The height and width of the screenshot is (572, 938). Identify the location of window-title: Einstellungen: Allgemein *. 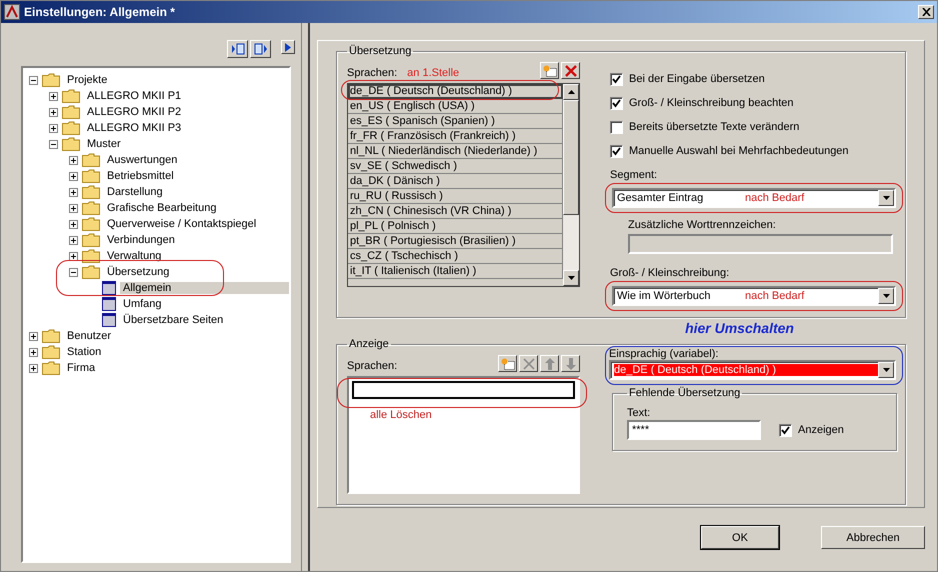
(100, 12).